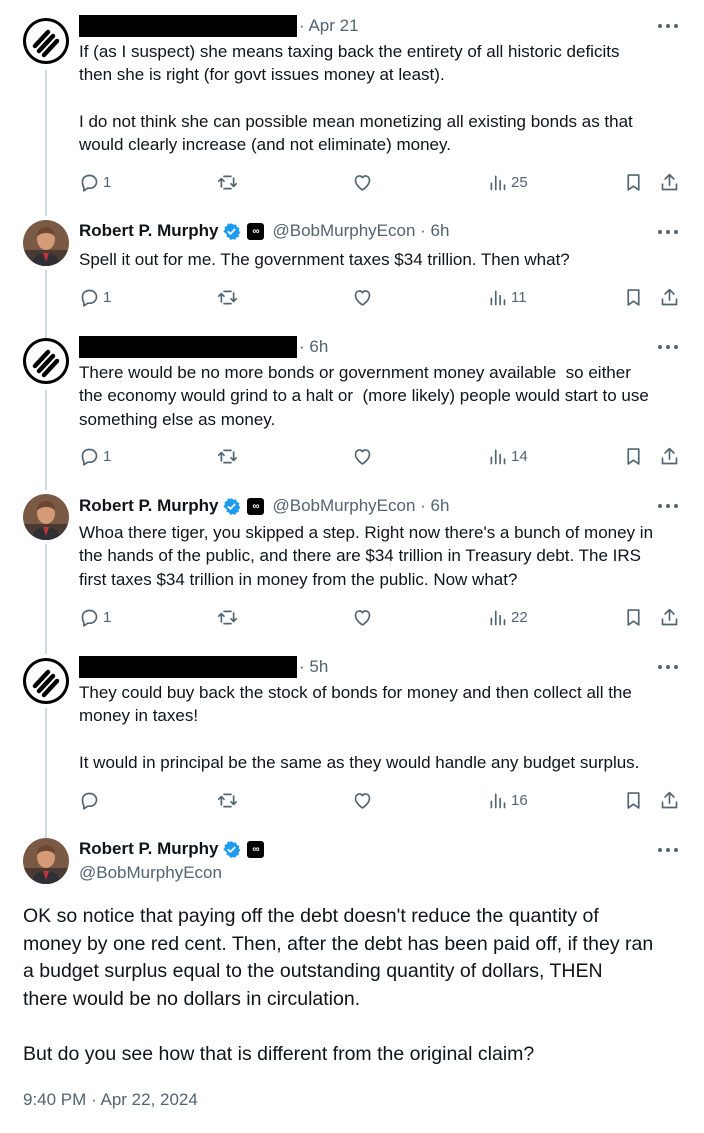 Image resolution: width=704 pixels, height=1133 pixels. What do you see at coordinates (110, 1100) in the screenshot?
I see `tweet-timestamp: 9:40 PM · Apr 22, 2024` at bounding box center [110, 1100].